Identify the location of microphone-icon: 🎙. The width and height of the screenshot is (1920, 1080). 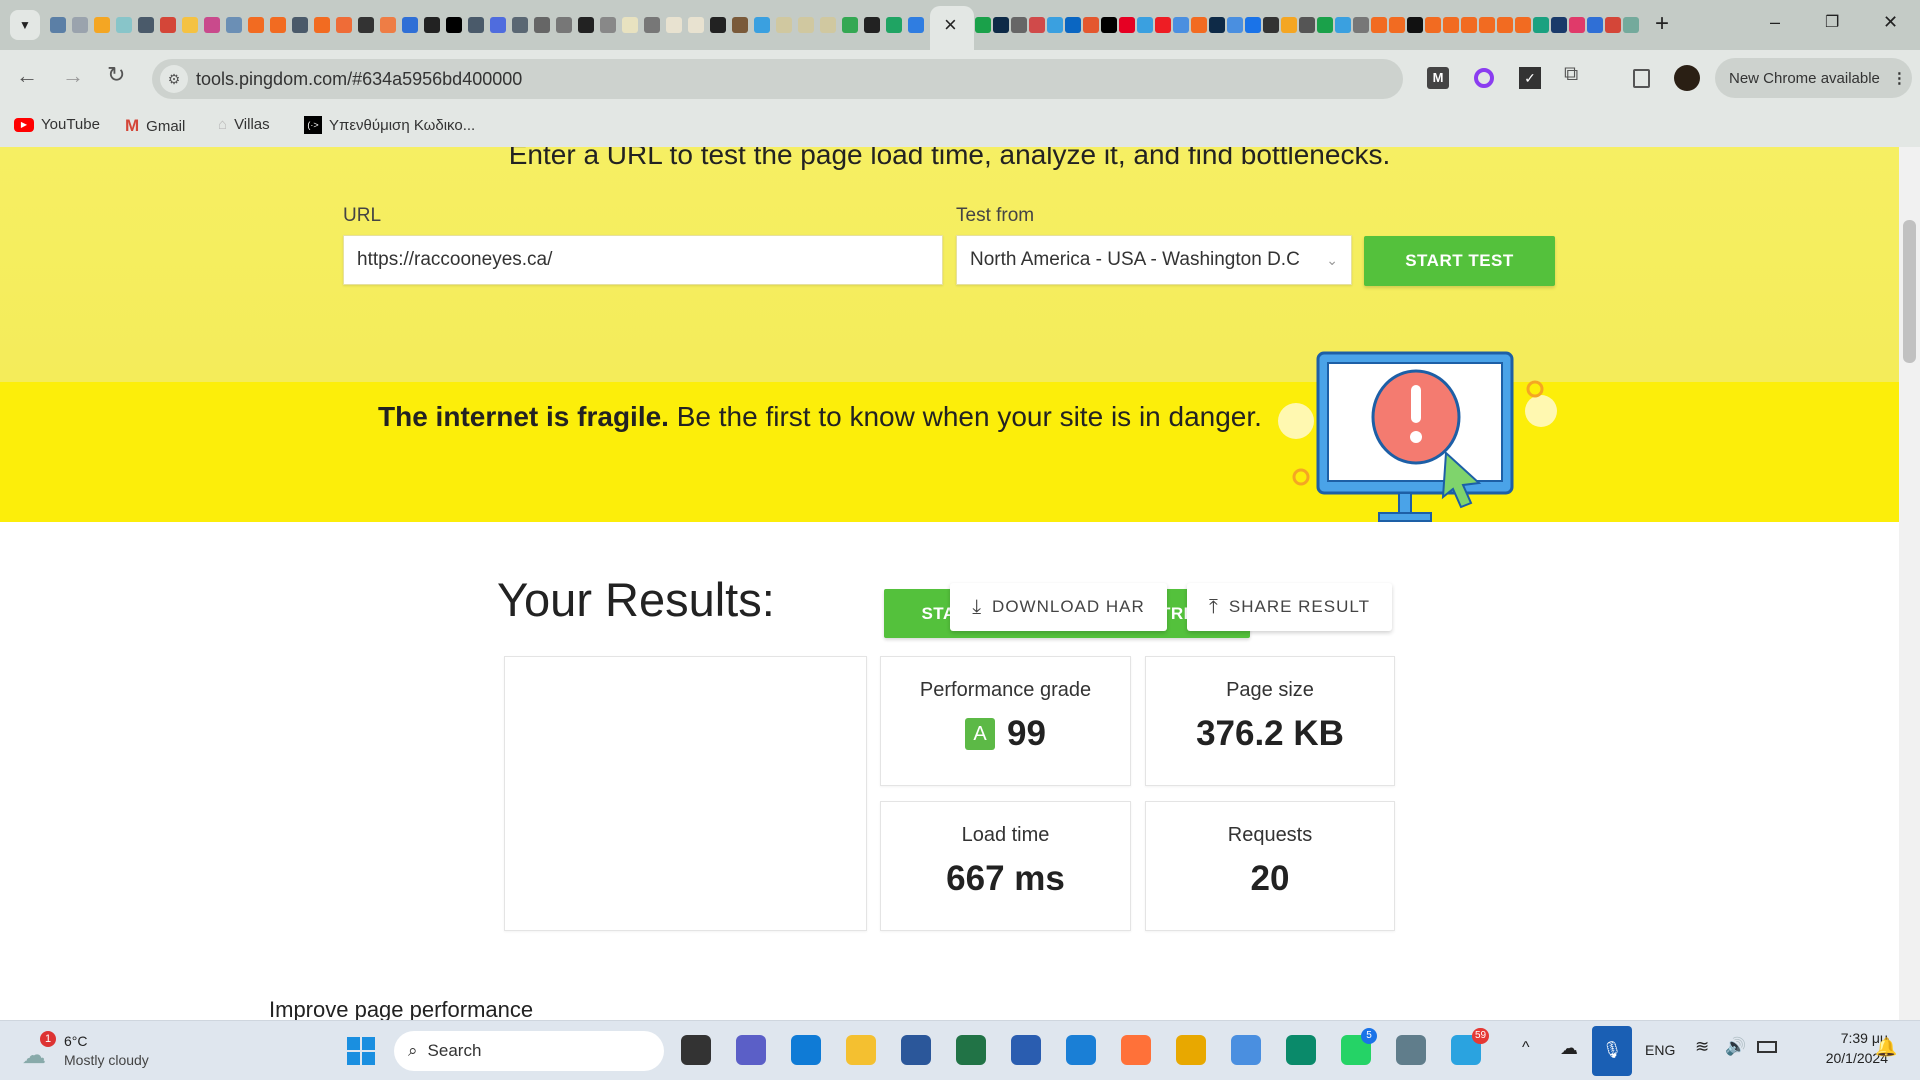
(1612, 1051).